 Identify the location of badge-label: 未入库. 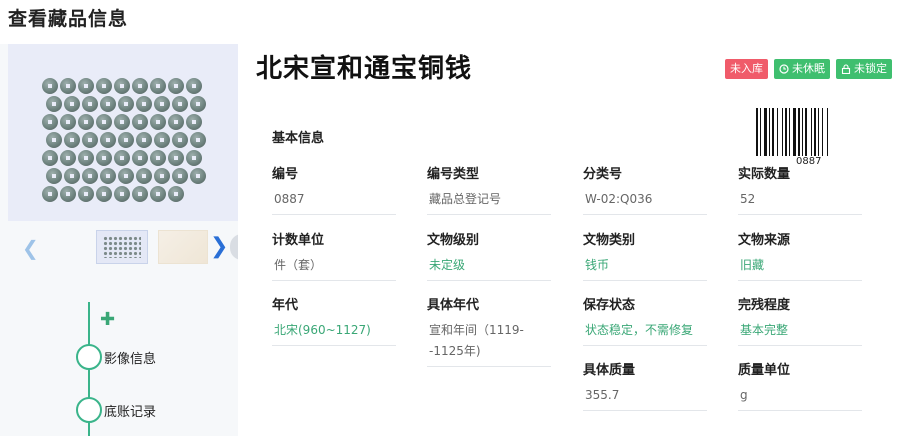
(746, 68).